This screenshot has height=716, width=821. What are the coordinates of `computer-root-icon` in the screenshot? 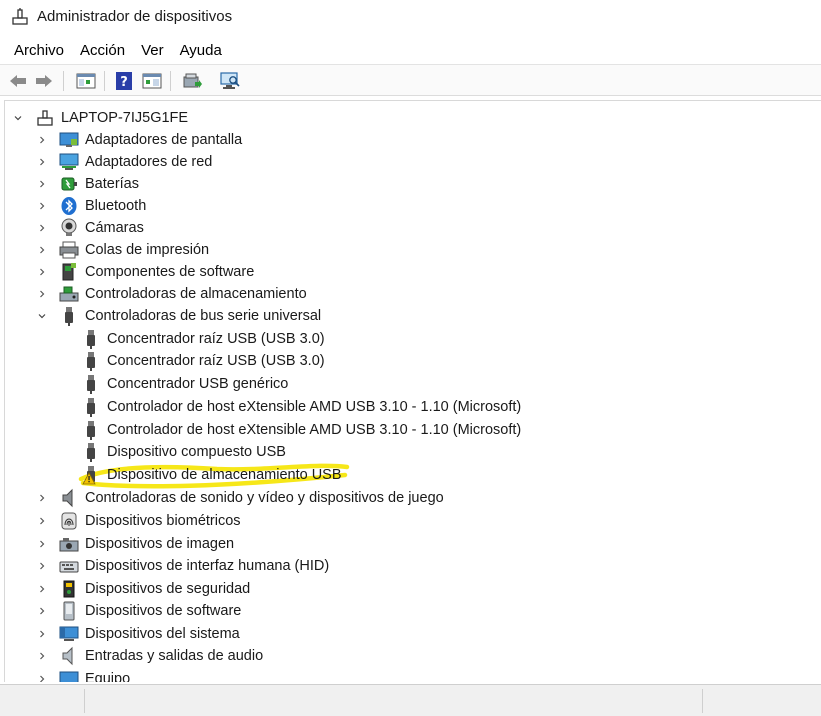 It's located at (45, 118).